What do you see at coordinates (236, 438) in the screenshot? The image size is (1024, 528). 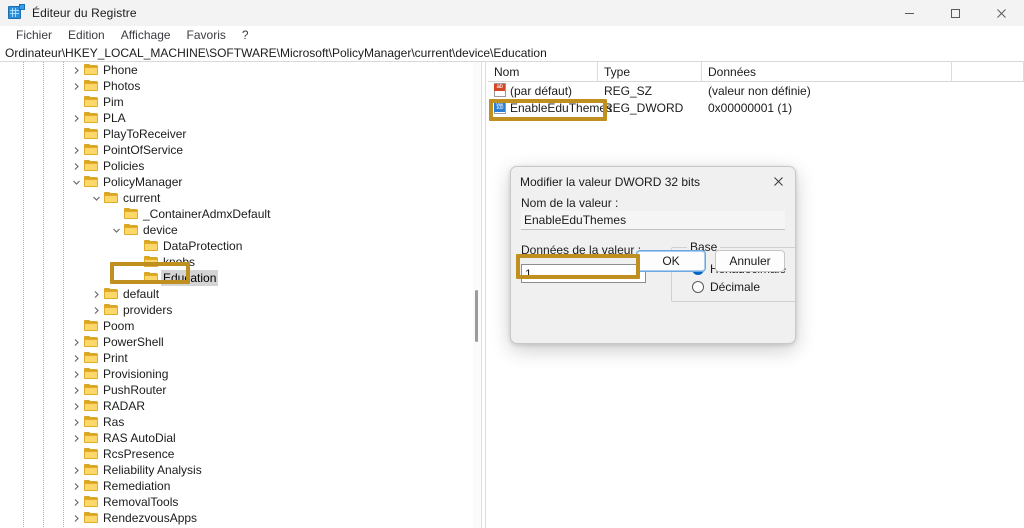 I see `tree-item-ras-autodial: RAS AutoDial` at bounding box center [236, 438].